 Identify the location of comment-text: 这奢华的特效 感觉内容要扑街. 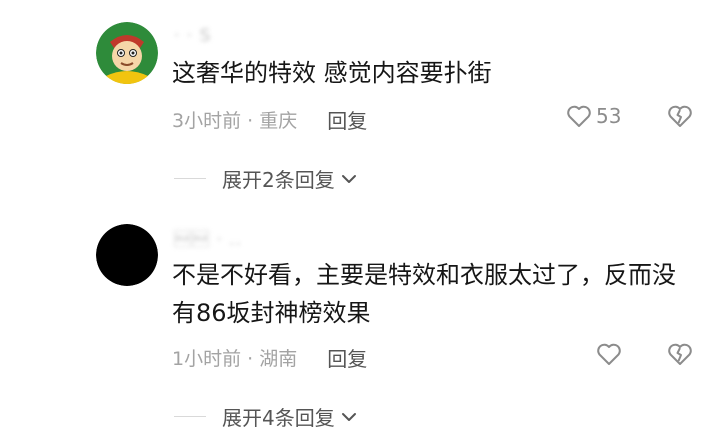
(332, 73).